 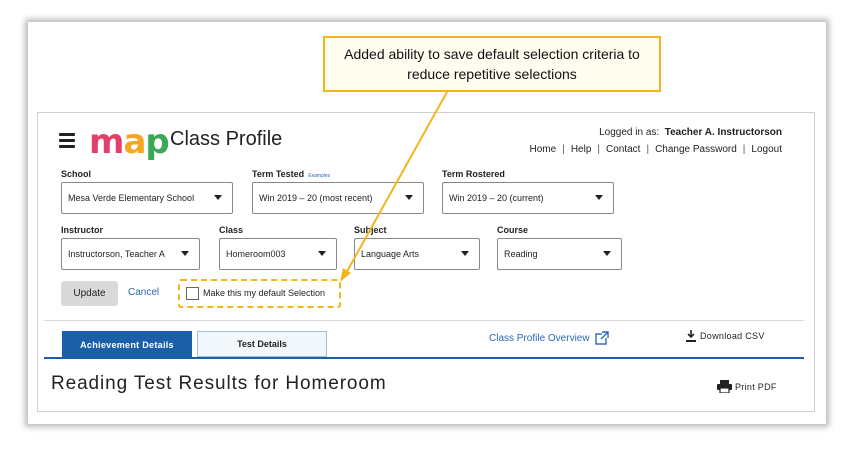 What do you see at coordinates (291, 174) in the screenshot?
I see `term-tested-label: Term Tested Examples` at bounding box center [291, 174].